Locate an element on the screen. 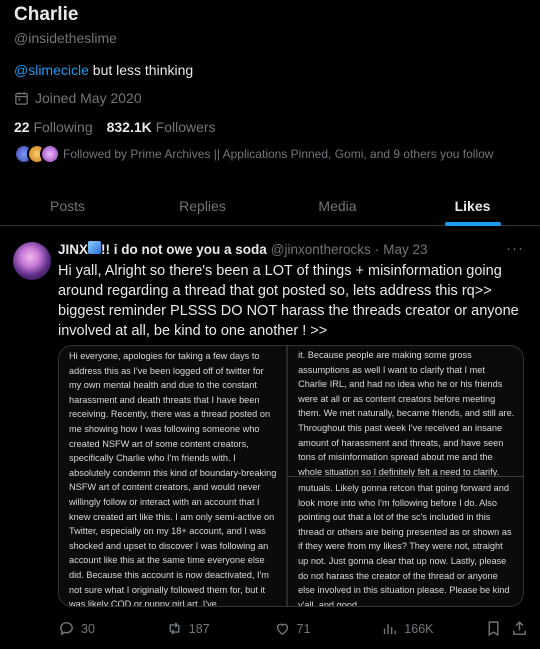 The height and width of the screenshot is (649, 540). followers-count: 832.1K is located at coordinates (129, 127).